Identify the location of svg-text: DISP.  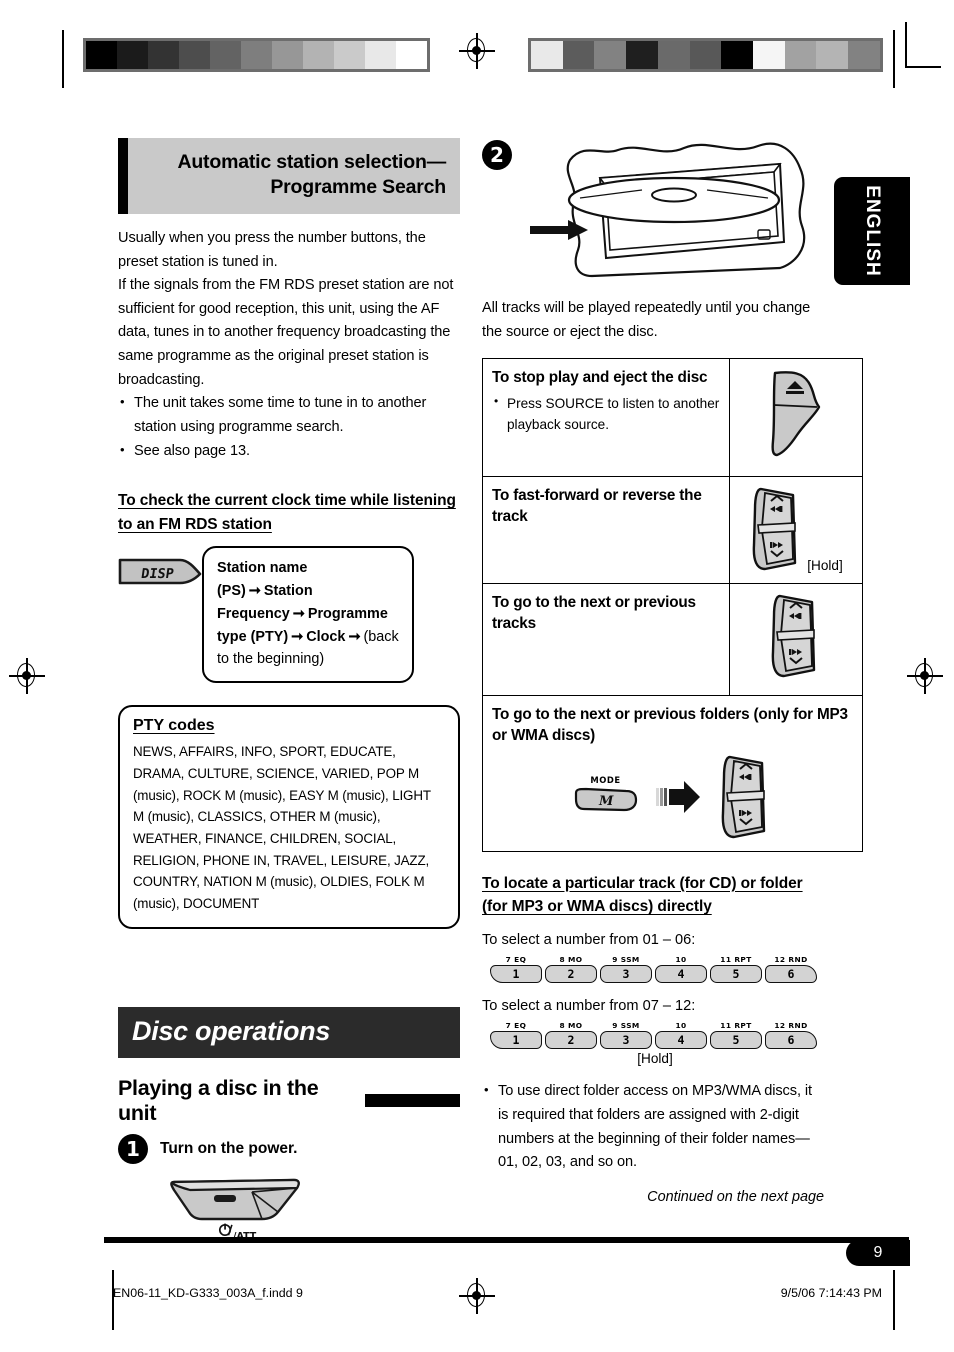
(157, 574).